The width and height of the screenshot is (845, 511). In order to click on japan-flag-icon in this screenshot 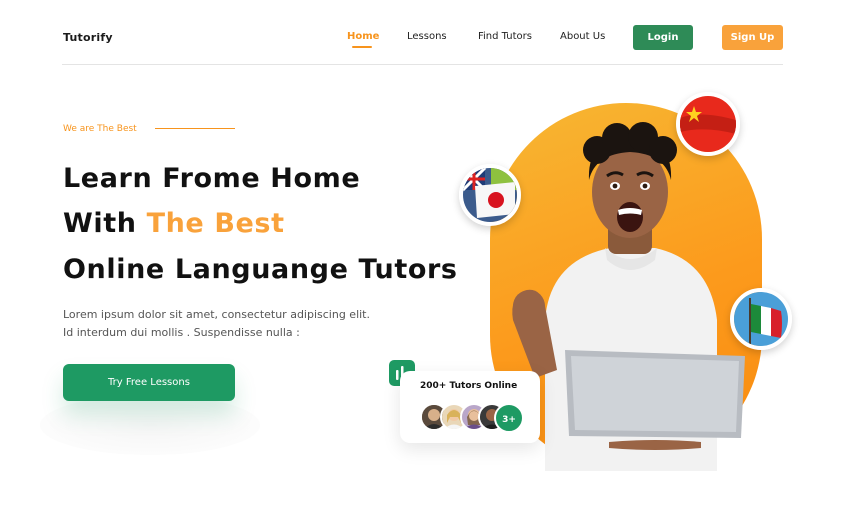, I will do `click(490, 195)`.